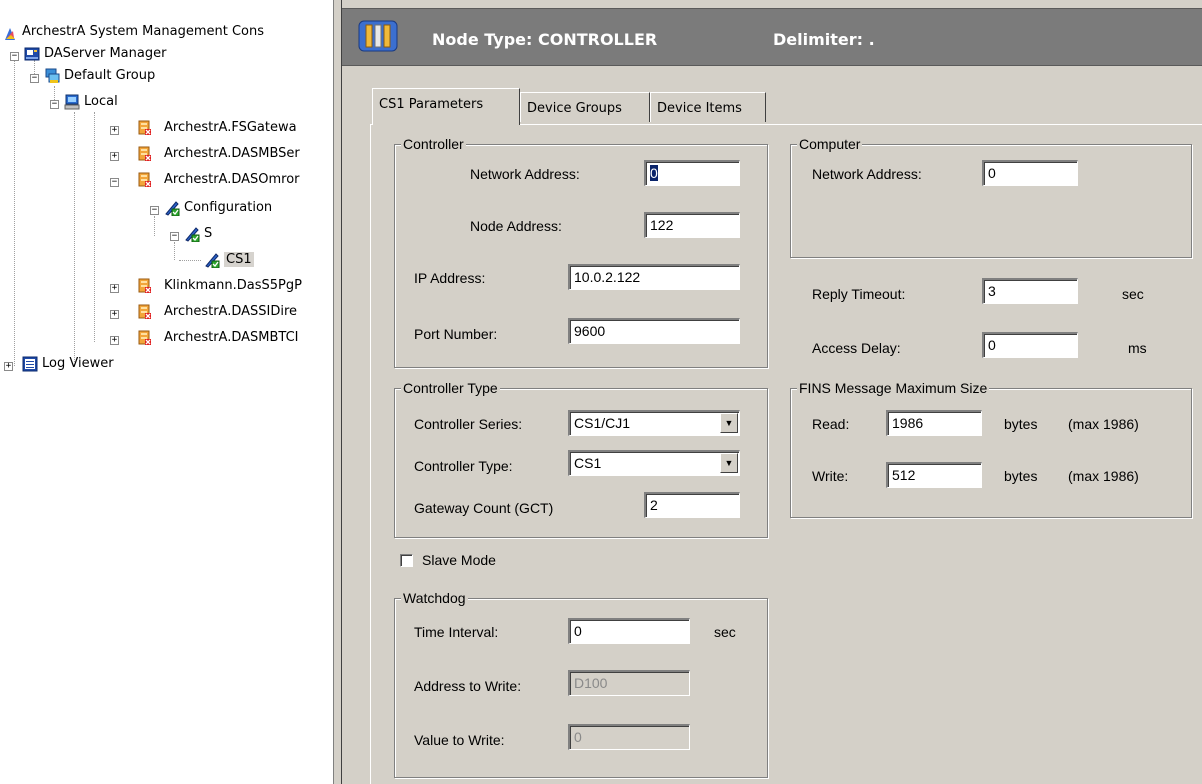 This screenshot has height=784, width=1202. Describe the element at coordinates (78, 363) in the screenshot. I see `tree-label: Log Viewer` at that location.